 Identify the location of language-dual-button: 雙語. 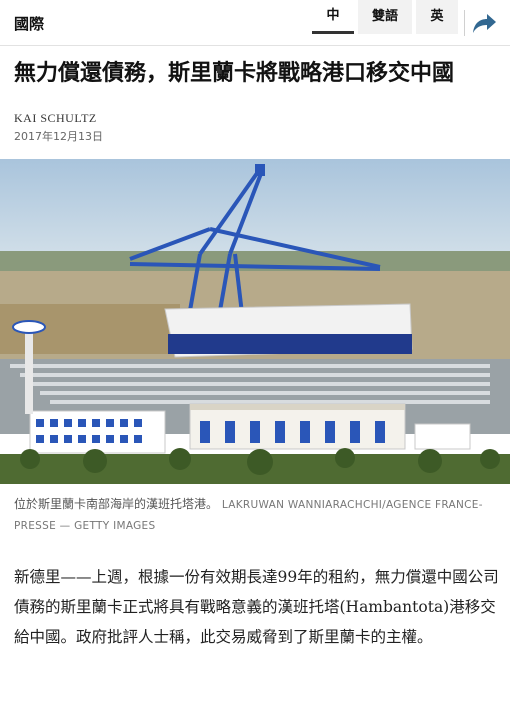
(385, 17).